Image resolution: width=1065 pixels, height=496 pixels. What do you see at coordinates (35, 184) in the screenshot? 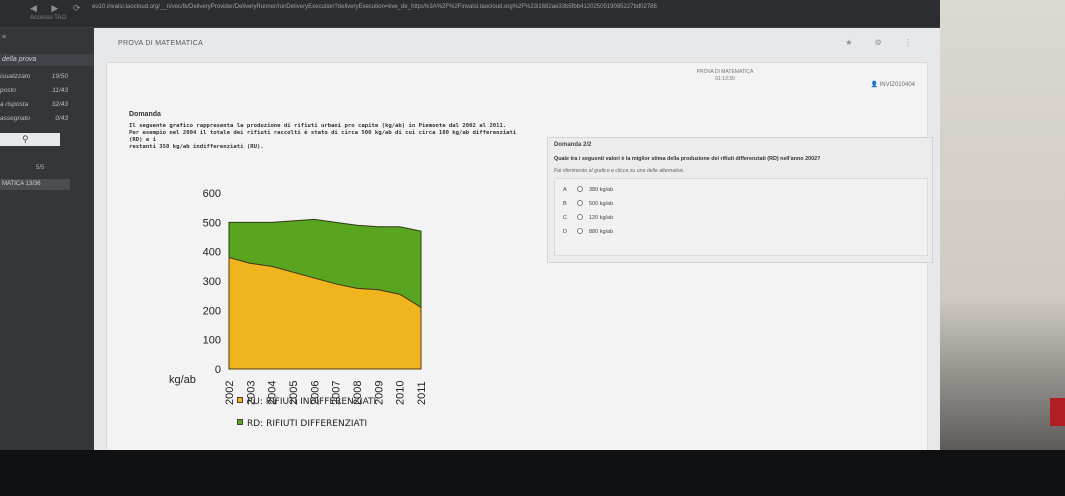
I see `section-item: MATICA 13/36` at bounding box center [35, 184].